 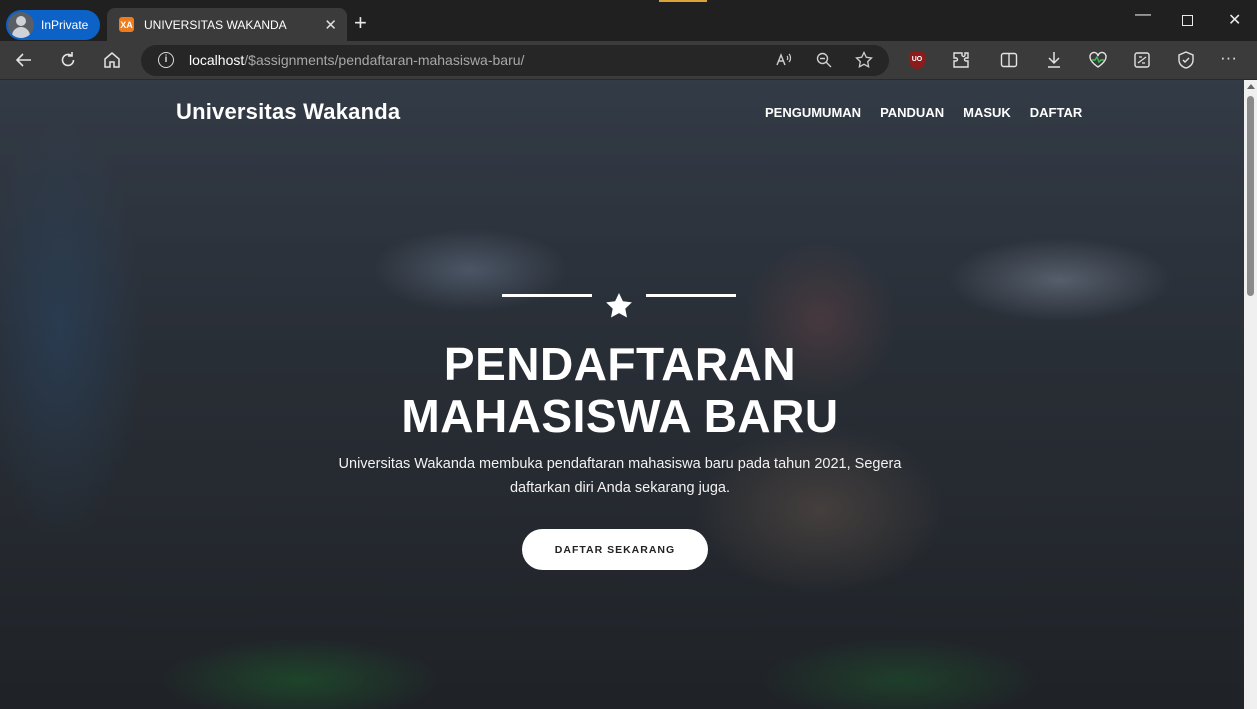 What do you see at coordinates (917, 60) in the screenshot?
I see `ublock-icon: UO` at bounding box center [917, 60].